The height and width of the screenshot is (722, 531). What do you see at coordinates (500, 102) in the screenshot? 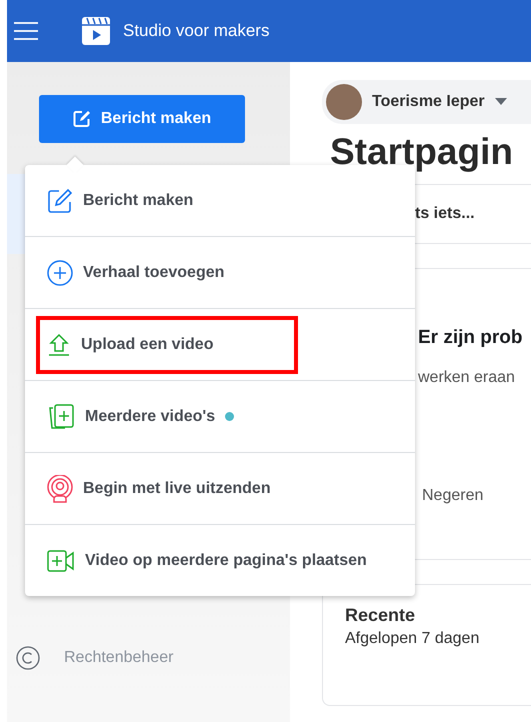
I see `caret-icon` at bounding box center [500, 102].